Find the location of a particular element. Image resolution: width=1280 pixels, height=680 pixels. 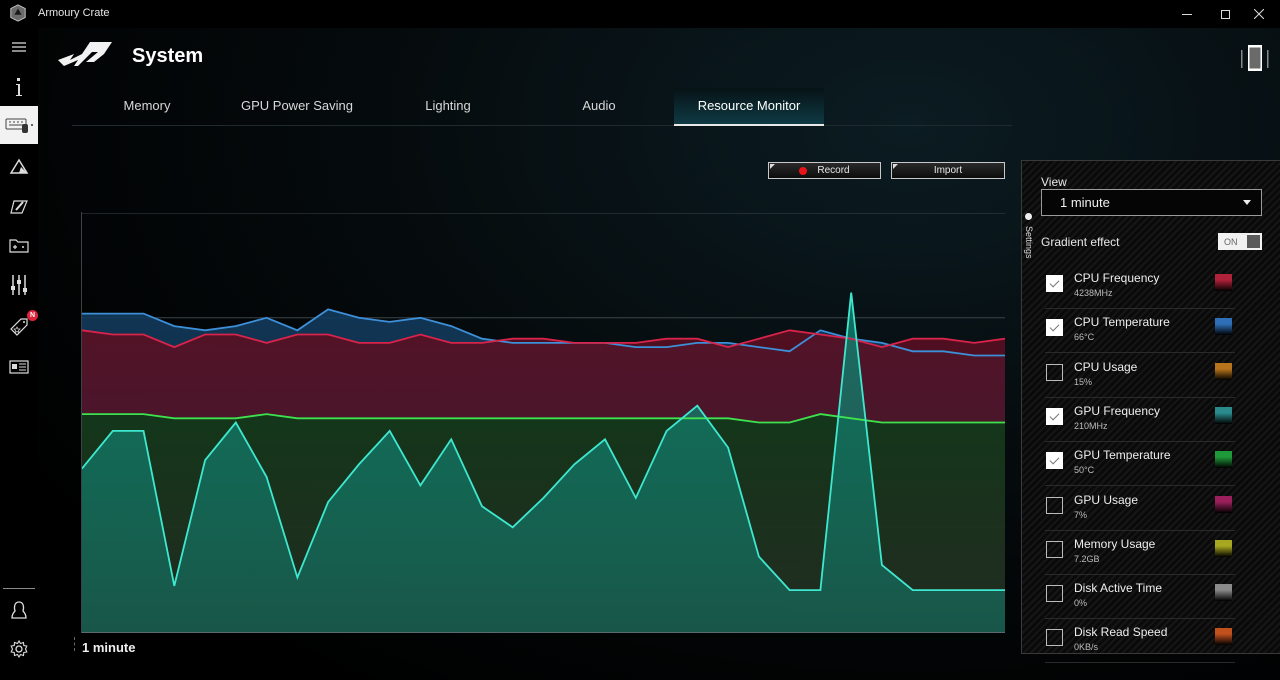

metric-value: 7% is located at coordinates (1081, 514).